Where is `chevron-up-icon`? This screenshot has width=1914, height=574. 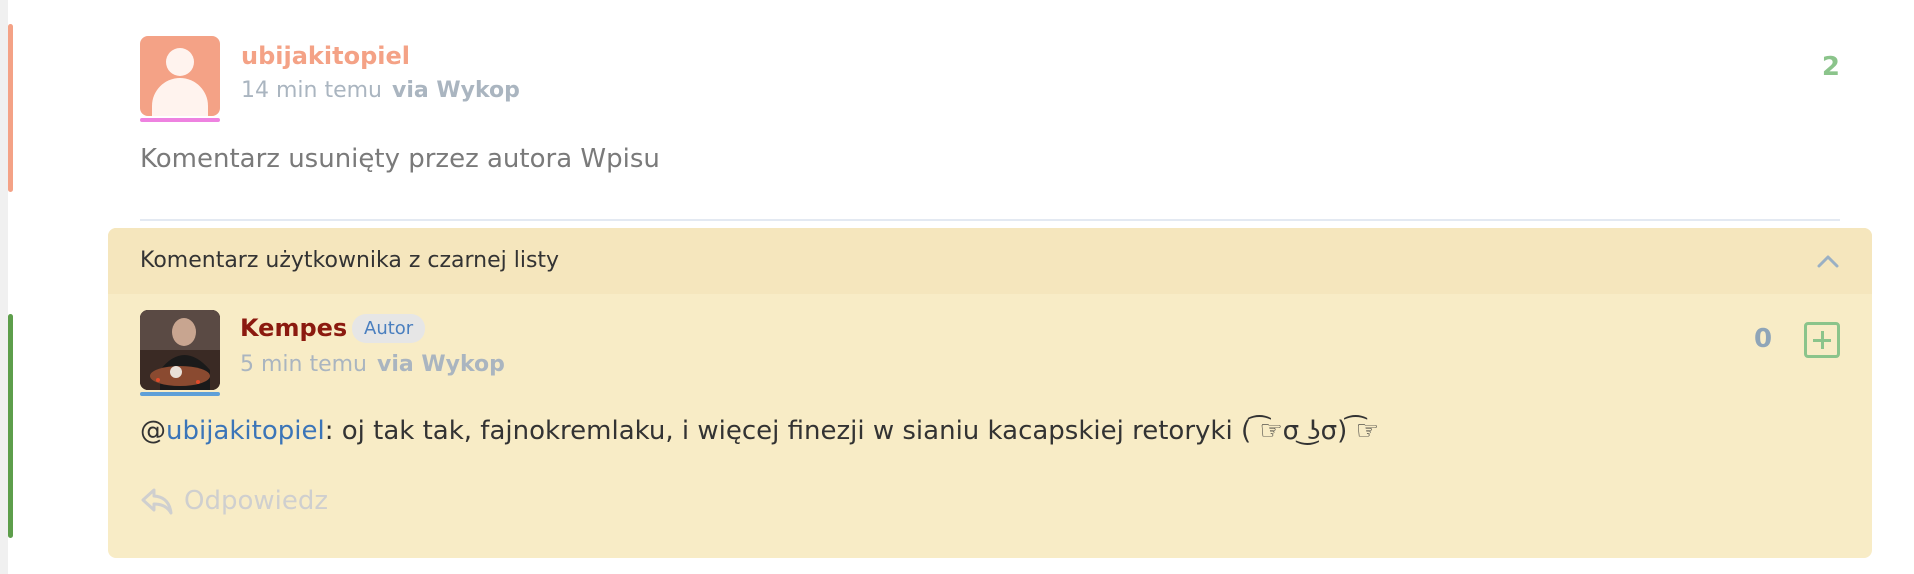
chevron-up-icon is located at coordinates (1828, 262).